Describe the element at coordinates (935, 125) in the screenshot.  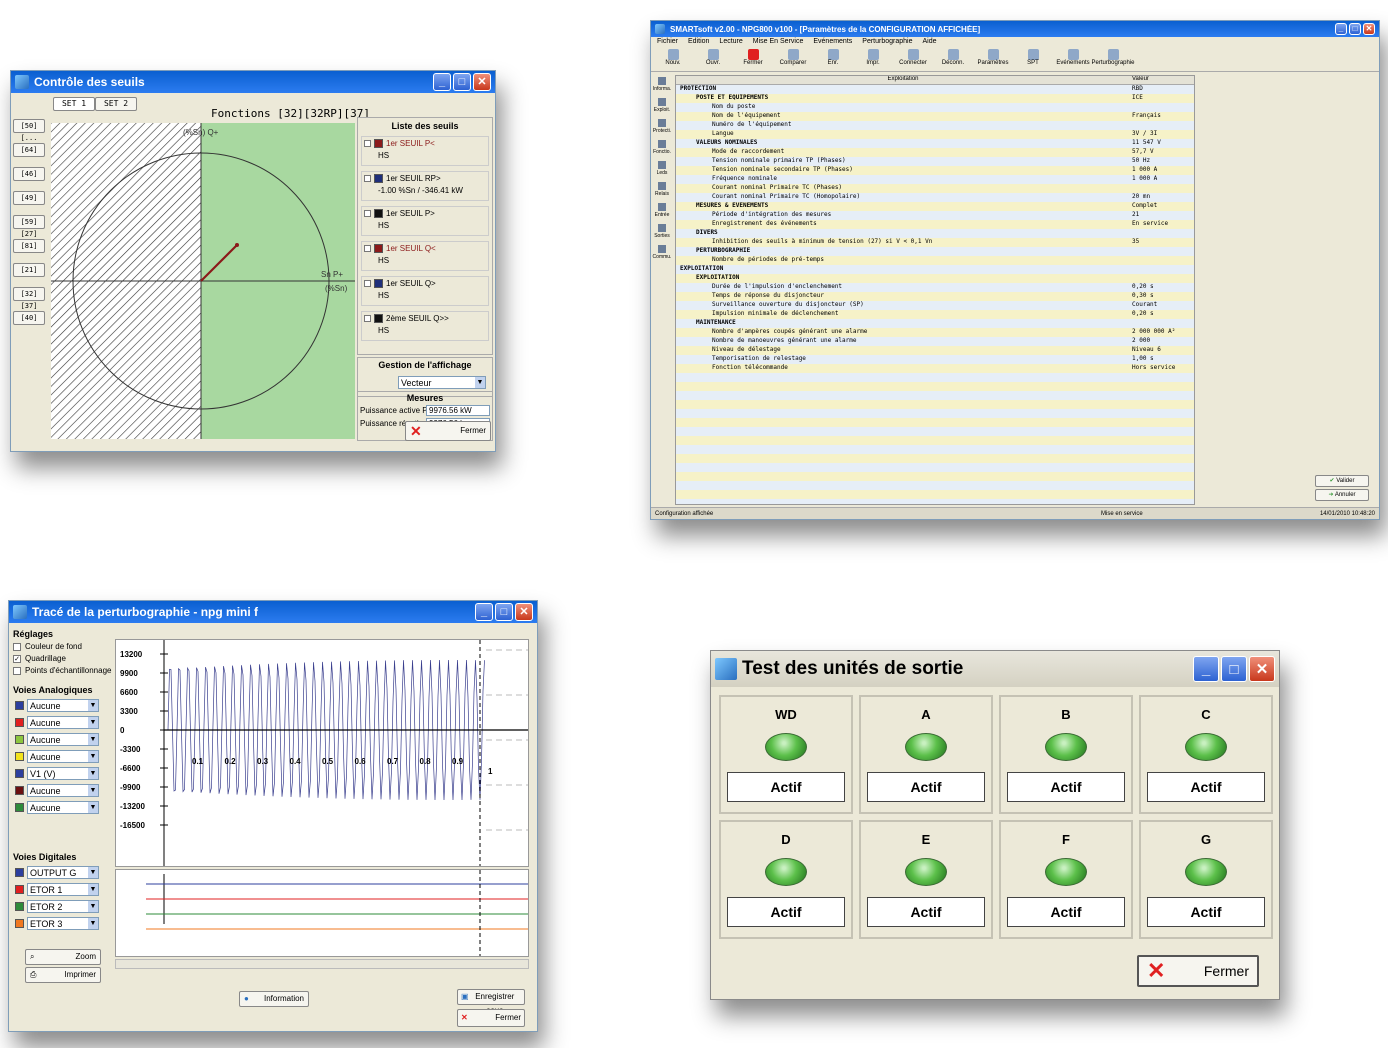
I see `param-row: Numéro de l'équipement` at that location.